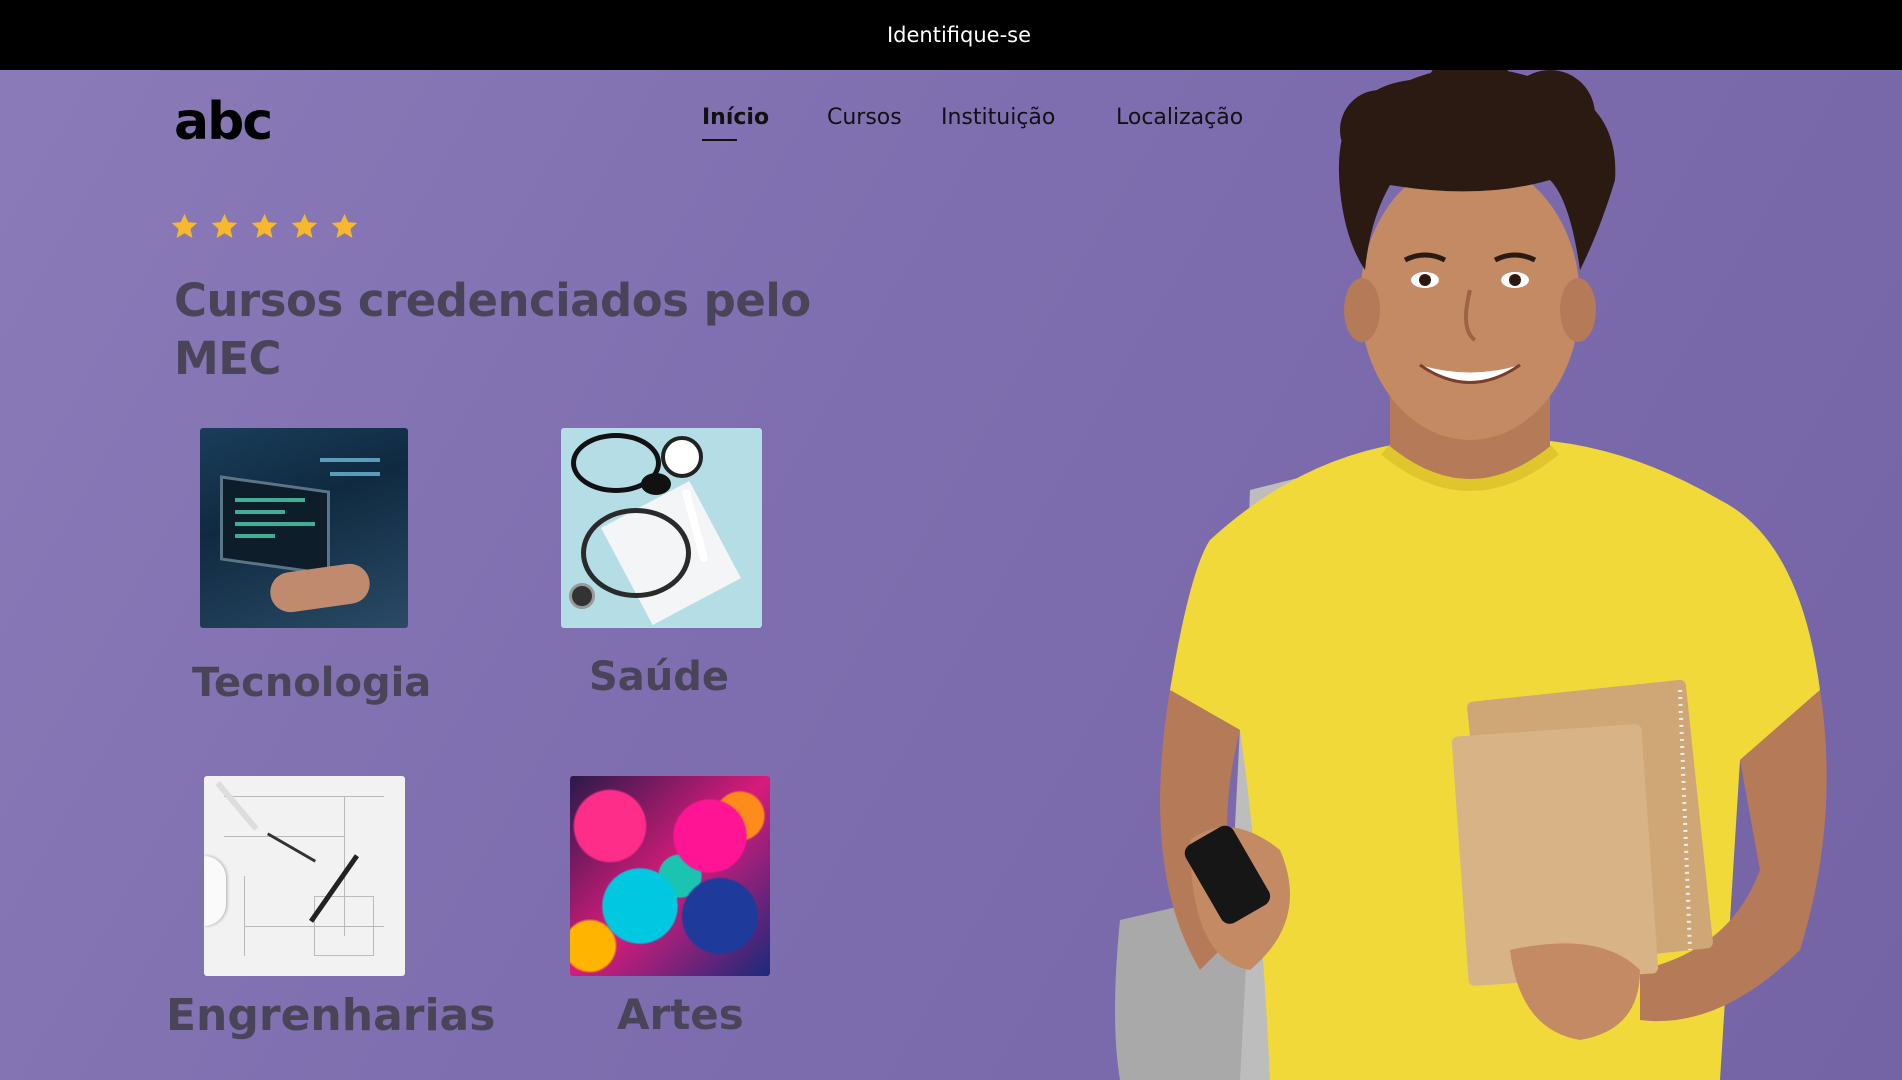  I want to click on top-bar: Identifique-se, so click(951, 35).